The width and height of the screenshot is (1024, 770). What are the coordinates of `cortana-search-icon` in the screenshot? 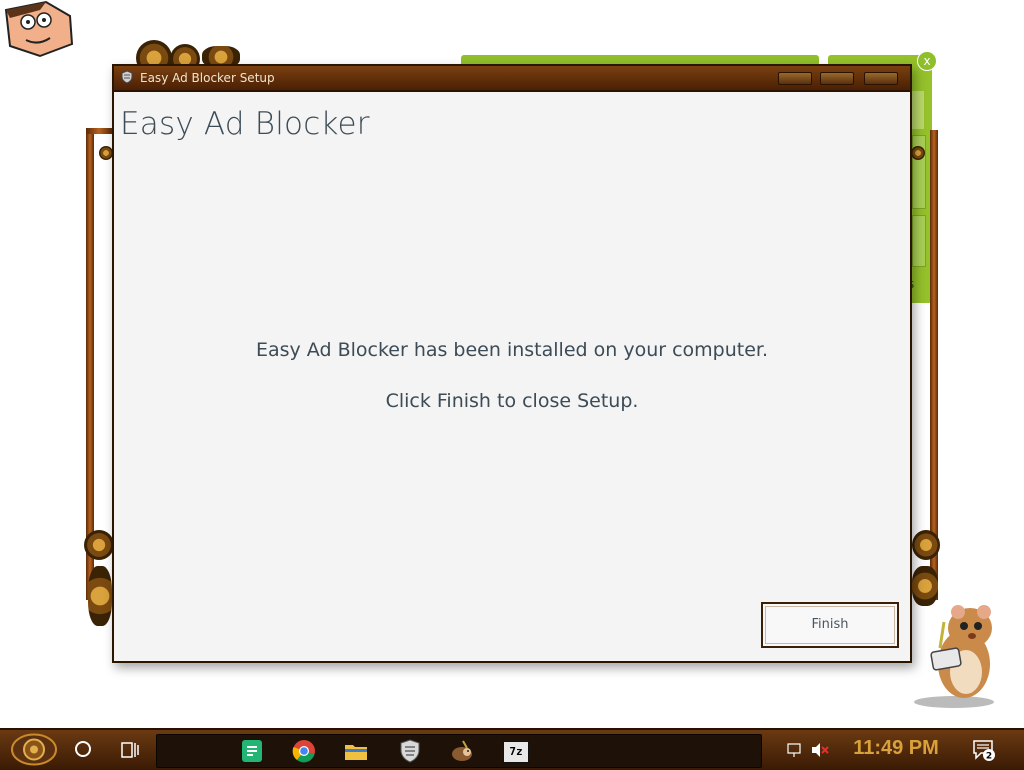 It's located at (83, 749).